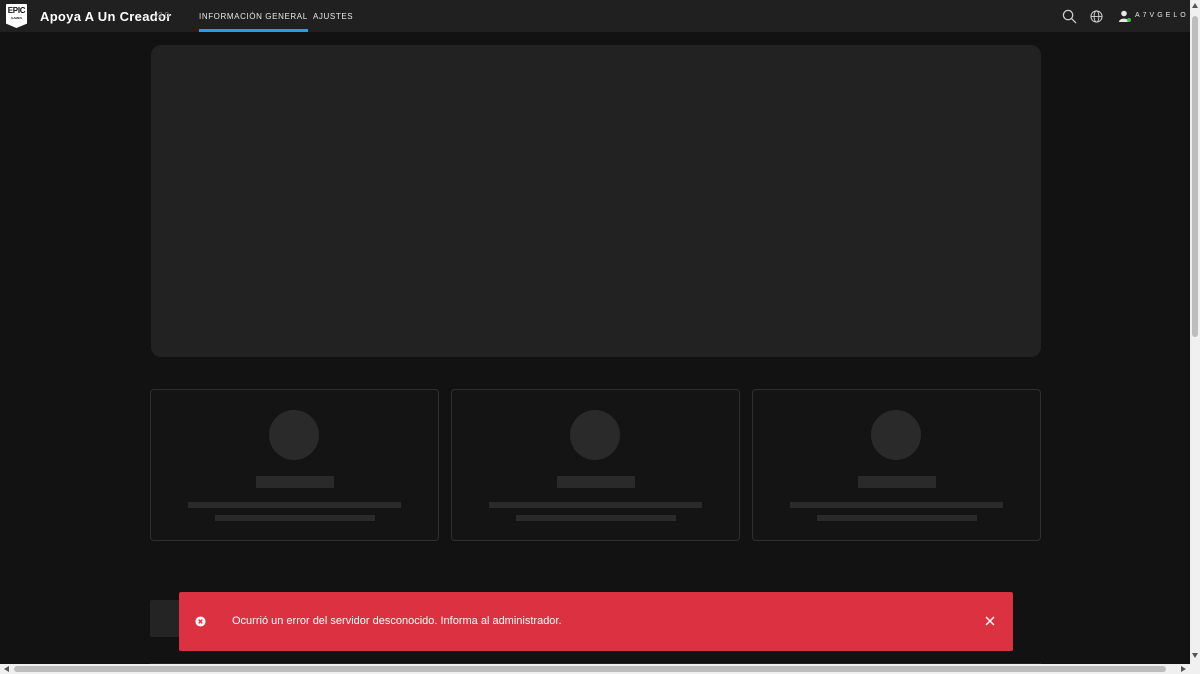 This screenshot has width=1200, height=674. Describe the element at coordinates (1195, 5) in the screenshot. I see `scroll-up-arrow-icon` at that location.